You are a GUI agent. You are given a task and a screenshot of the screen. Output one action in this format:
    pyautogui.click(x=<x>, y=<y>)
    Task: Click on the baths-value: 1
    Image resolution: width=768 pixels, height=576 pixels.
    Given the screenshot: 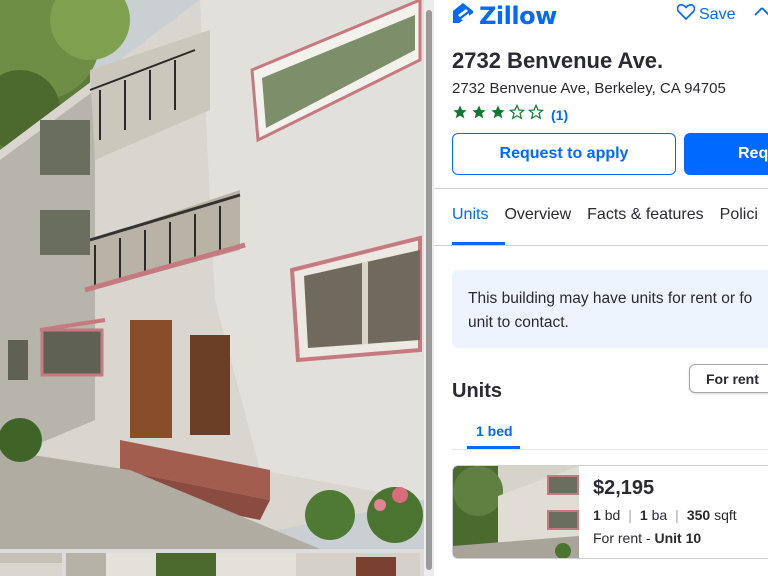 What is the action you would take?
    pyautogui.click(x=643, y=515)
    